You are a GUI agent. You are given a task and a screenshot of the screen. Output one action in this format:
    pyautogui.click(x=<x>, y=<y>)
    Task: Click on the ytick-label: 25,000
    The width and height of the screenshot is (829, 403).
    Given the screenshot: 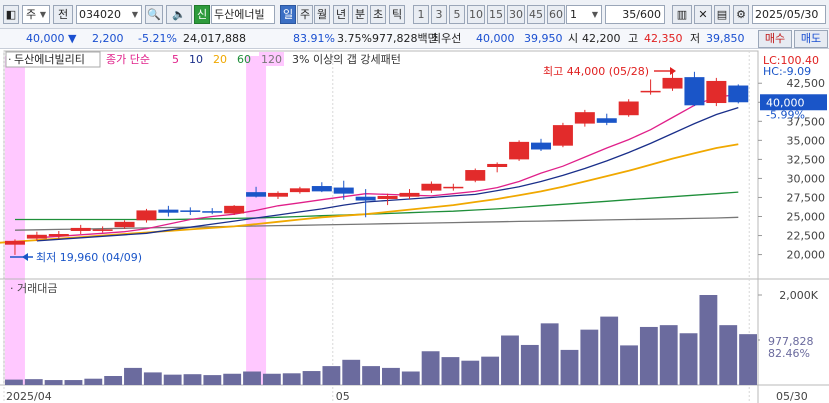 What is the action you would take?
    pyautogui.click(x=806, y=217)
    